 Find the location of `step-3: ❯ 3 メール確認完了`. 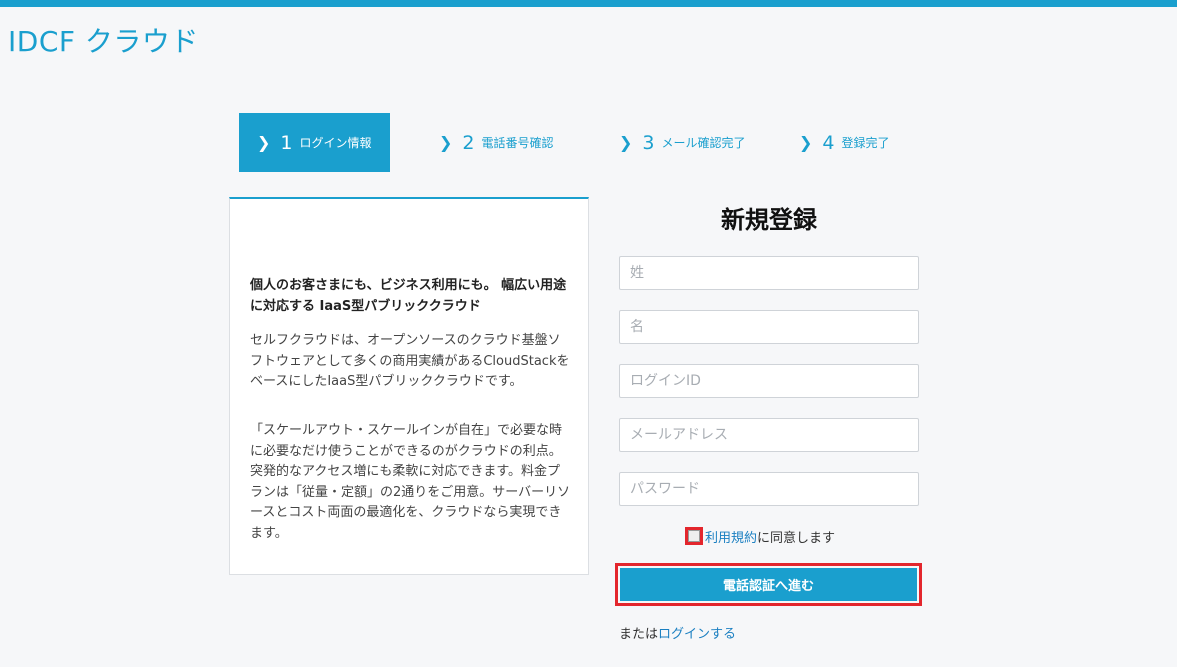

step-3: ❯ 3 メール確認完了 is located at coordinates (682, 142).